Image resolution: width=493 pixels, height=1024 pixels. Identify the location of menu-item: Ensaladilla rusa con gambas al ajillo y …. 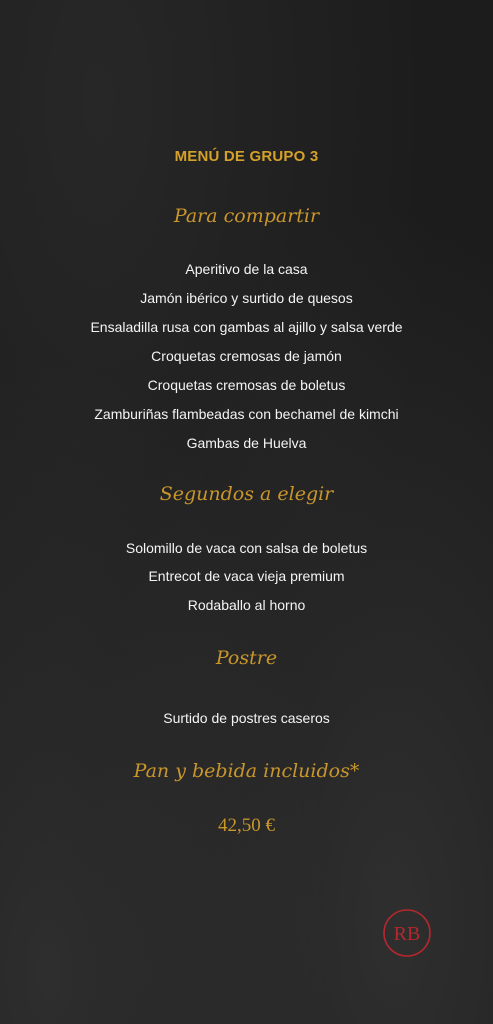
(246, 327).